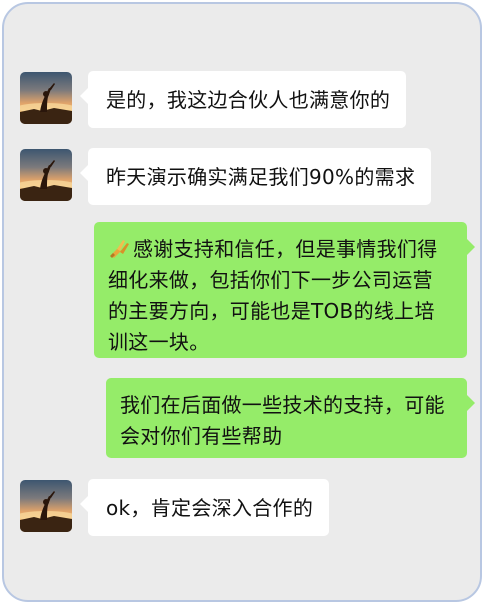 The height and width of the screenshot is (608, 488). What do you see at coordinates (248, 100) in the screenshot?
I see `message-text: 是的，我这边合伙人也满意你的` at bounding box center [248, 100].